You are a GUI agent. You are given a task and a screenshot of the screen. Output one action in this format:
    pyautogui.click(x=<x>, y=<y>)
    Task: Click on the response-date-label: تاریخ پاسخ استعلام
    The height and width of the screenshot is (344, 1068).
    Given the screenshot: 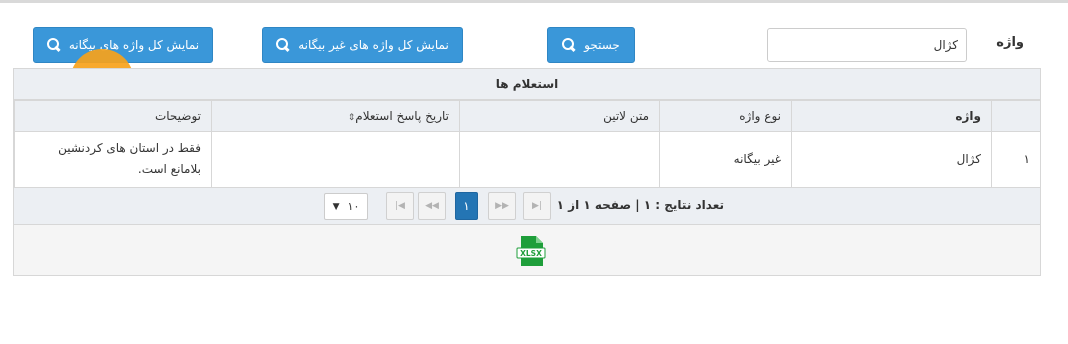 What is the action you would take?
    pyautogui.click(x=402, y=116)
    